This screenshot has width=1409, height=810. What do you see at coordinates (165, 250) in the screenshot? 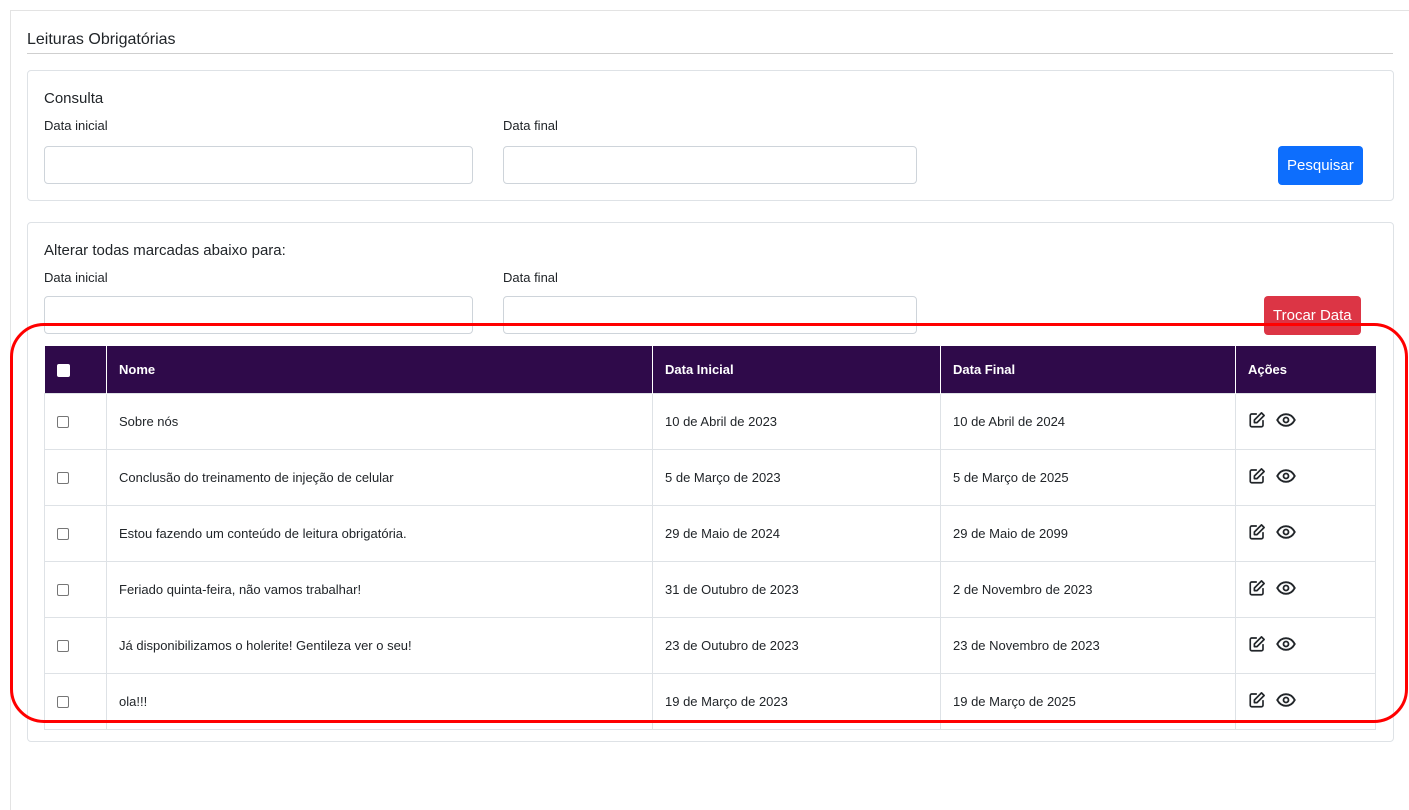
I see `alterar-heading: Alterar todas marcadas abaixo para:` at bounding box center [165, 250].